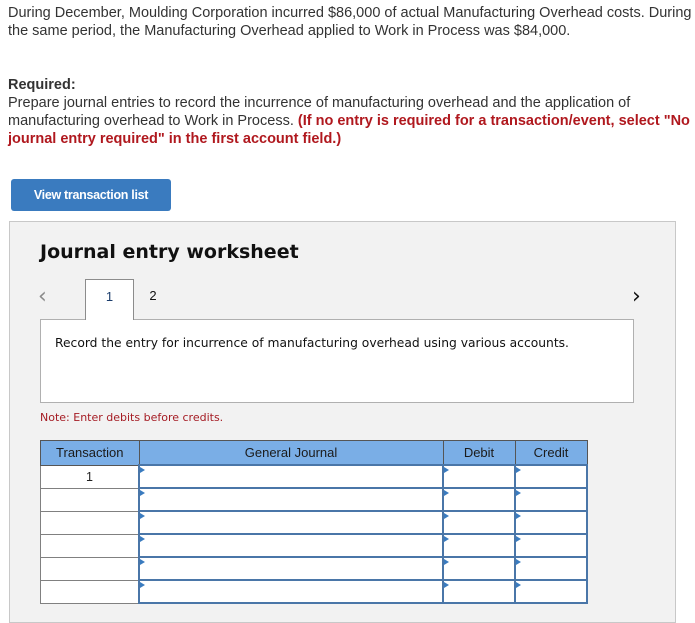 Image resolution: width=695 pixels, height=623 pixels. Describe the element at coordinates (291, 453) in the screenshot. I see `header-general-journal: General Journal` at that location.